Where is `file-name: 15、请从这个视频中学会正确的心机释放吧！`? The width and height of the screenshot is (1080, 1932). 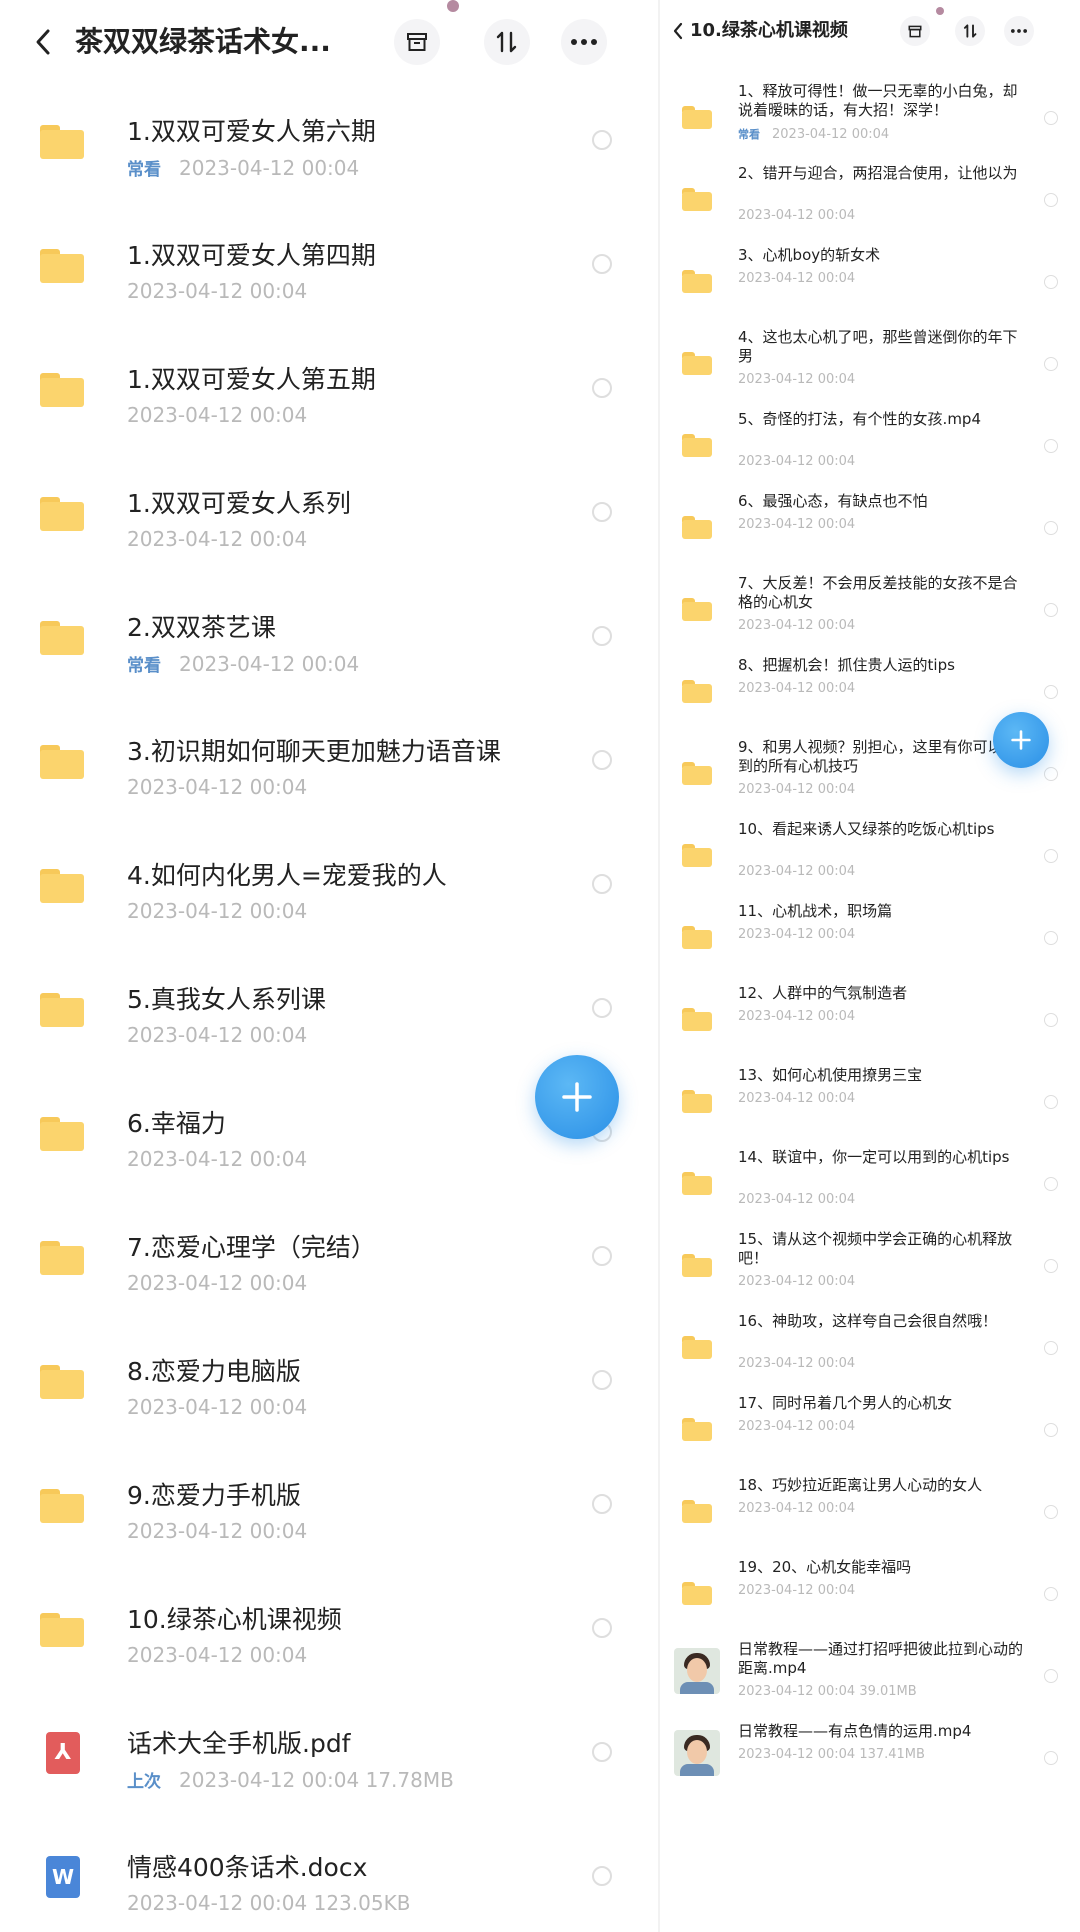
file-name: 15、请从这个视频中学会正确的心机释放吧！ is located at coordinates (875, 1248).